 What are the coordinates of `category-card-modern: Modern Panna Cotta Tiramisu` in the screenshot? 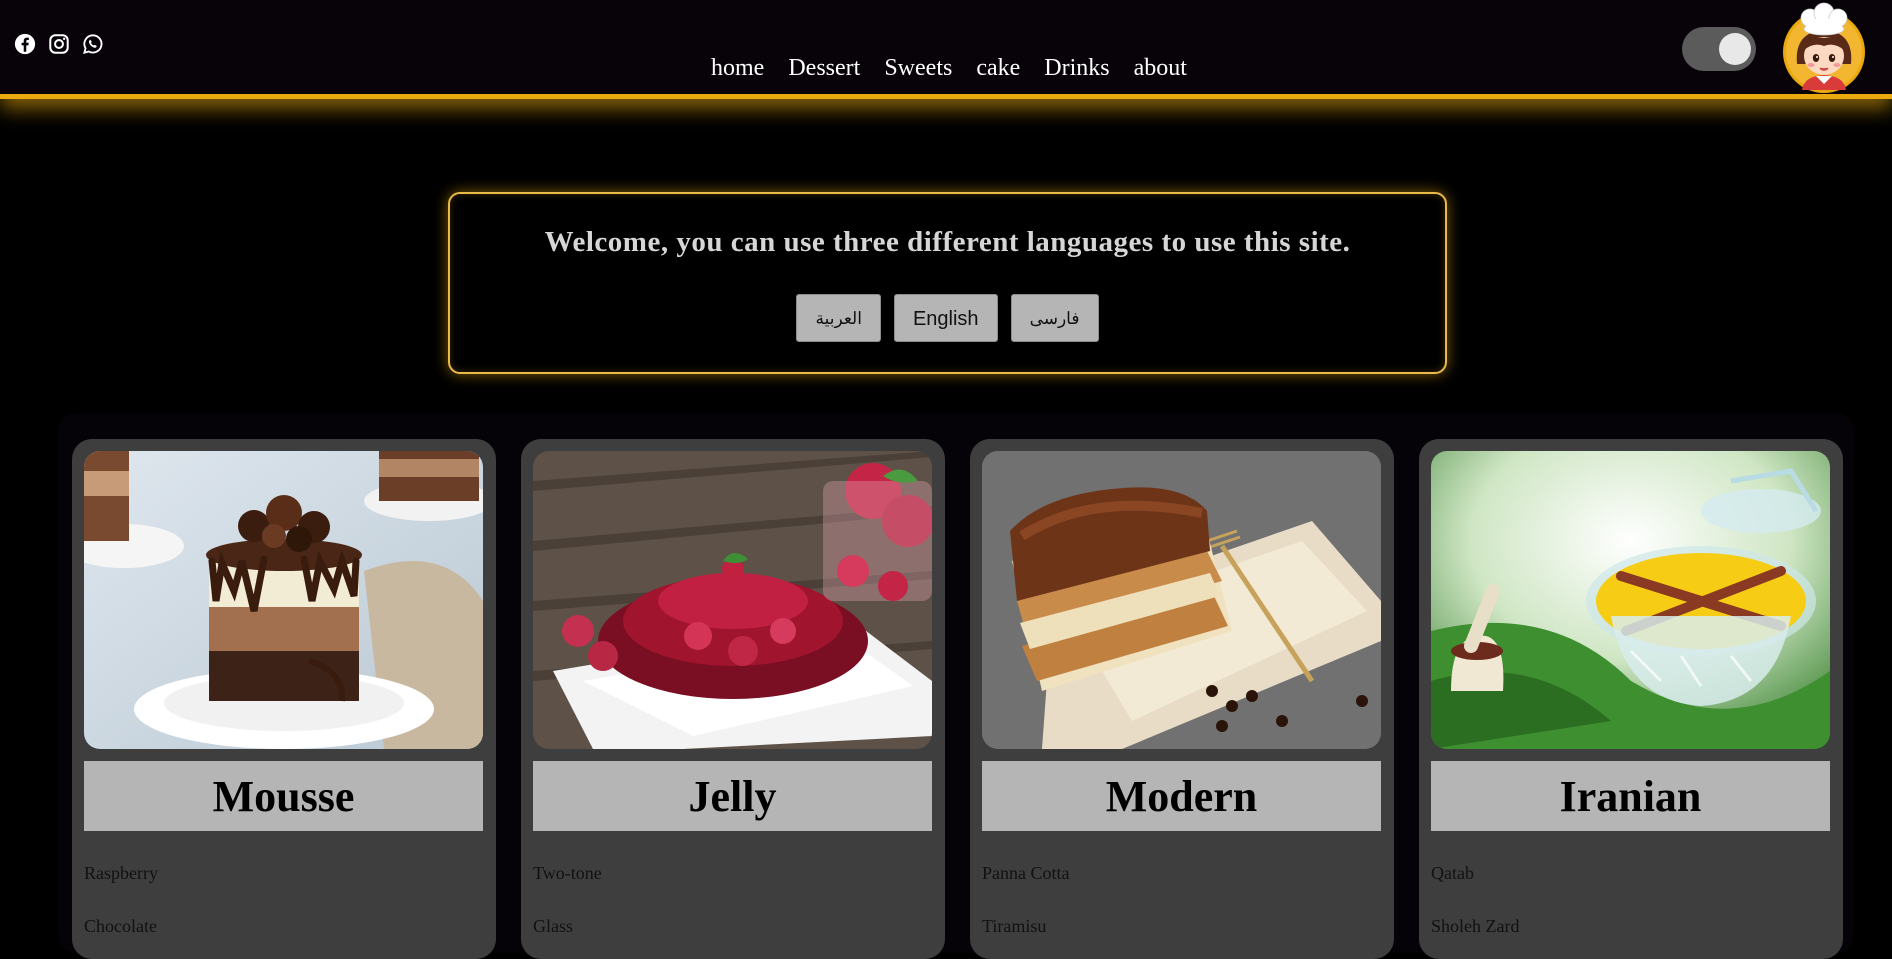 It's located at (1182, 699).